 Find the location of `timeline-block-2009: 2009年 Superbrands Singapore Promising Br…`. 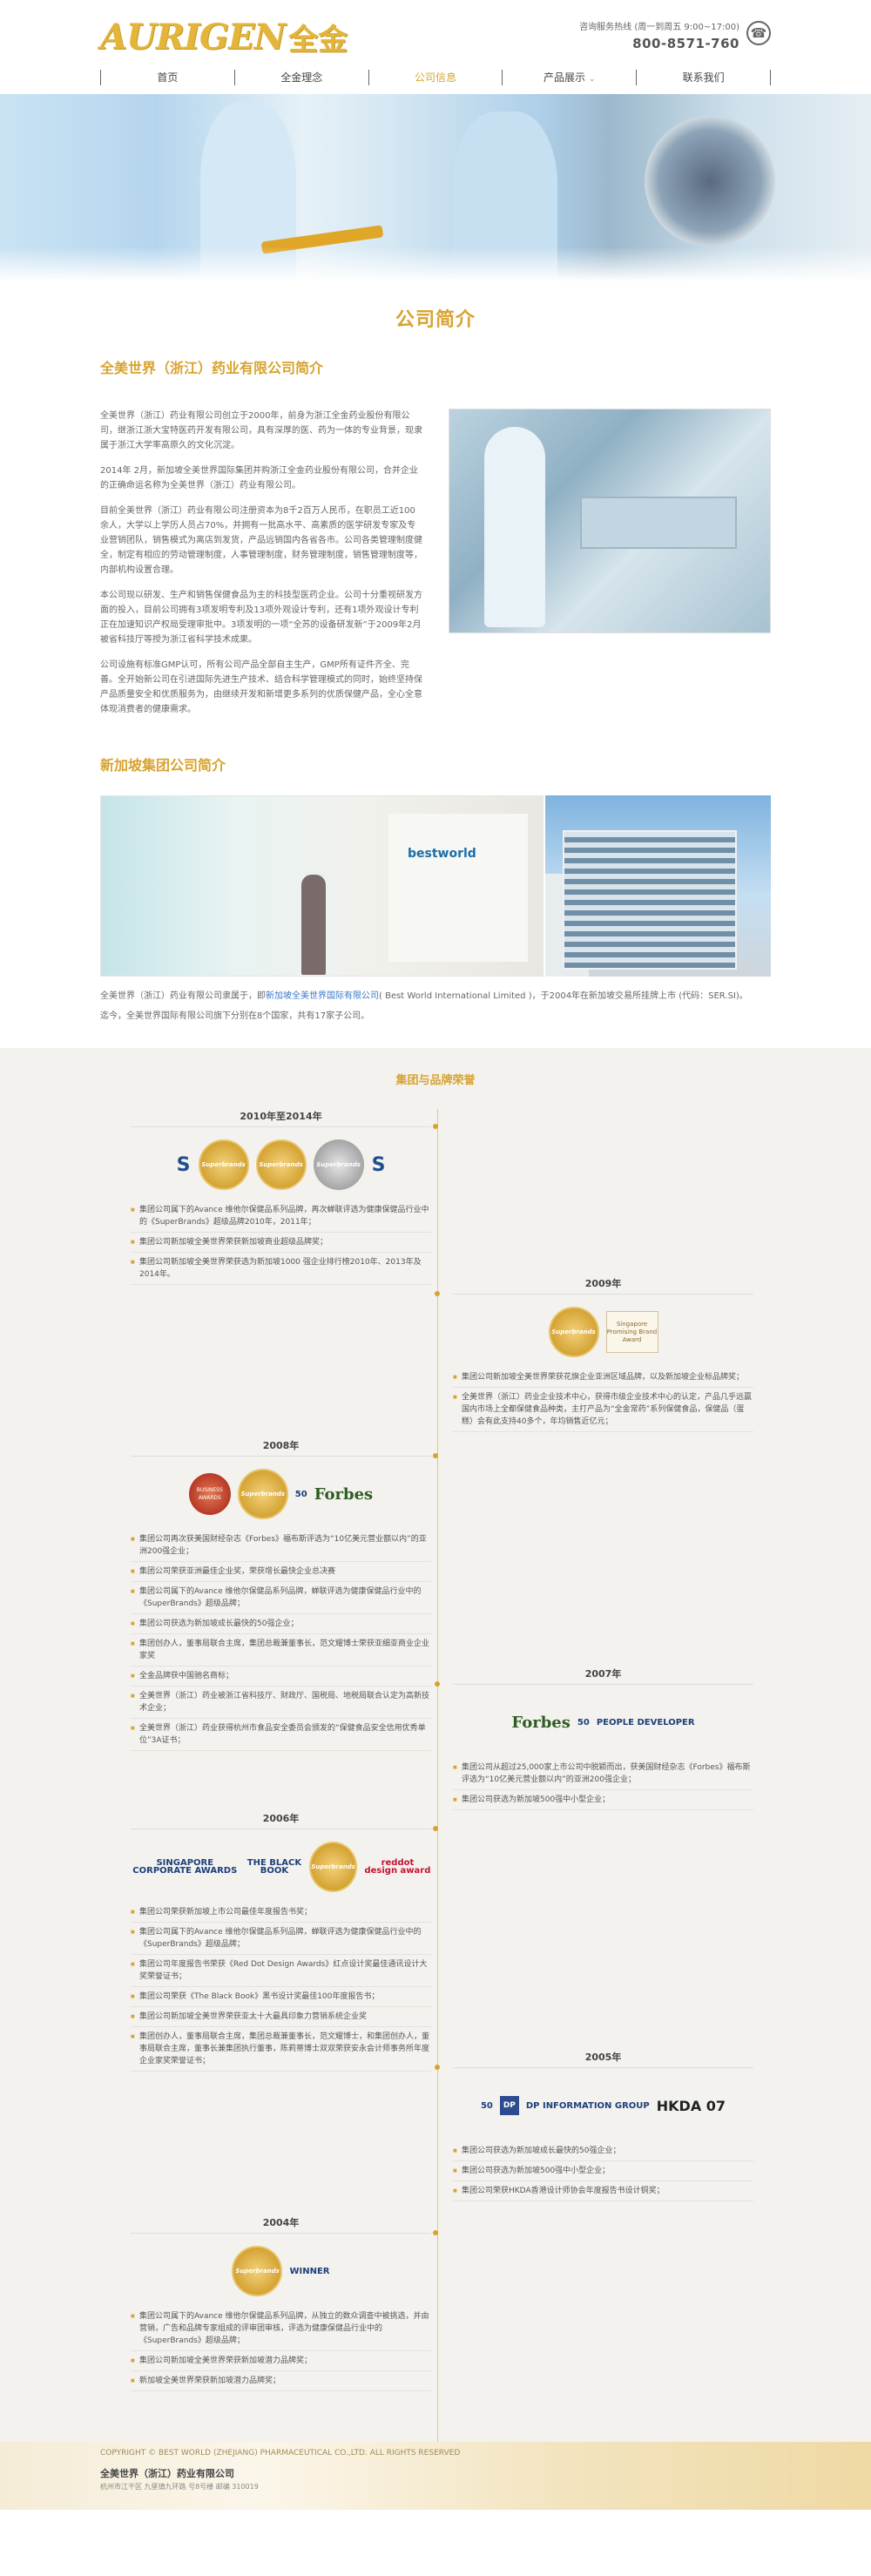

timeline-block-2009: 2009年 Superbrands Singapore Promising Br… is located at coordinates (594, 1354).